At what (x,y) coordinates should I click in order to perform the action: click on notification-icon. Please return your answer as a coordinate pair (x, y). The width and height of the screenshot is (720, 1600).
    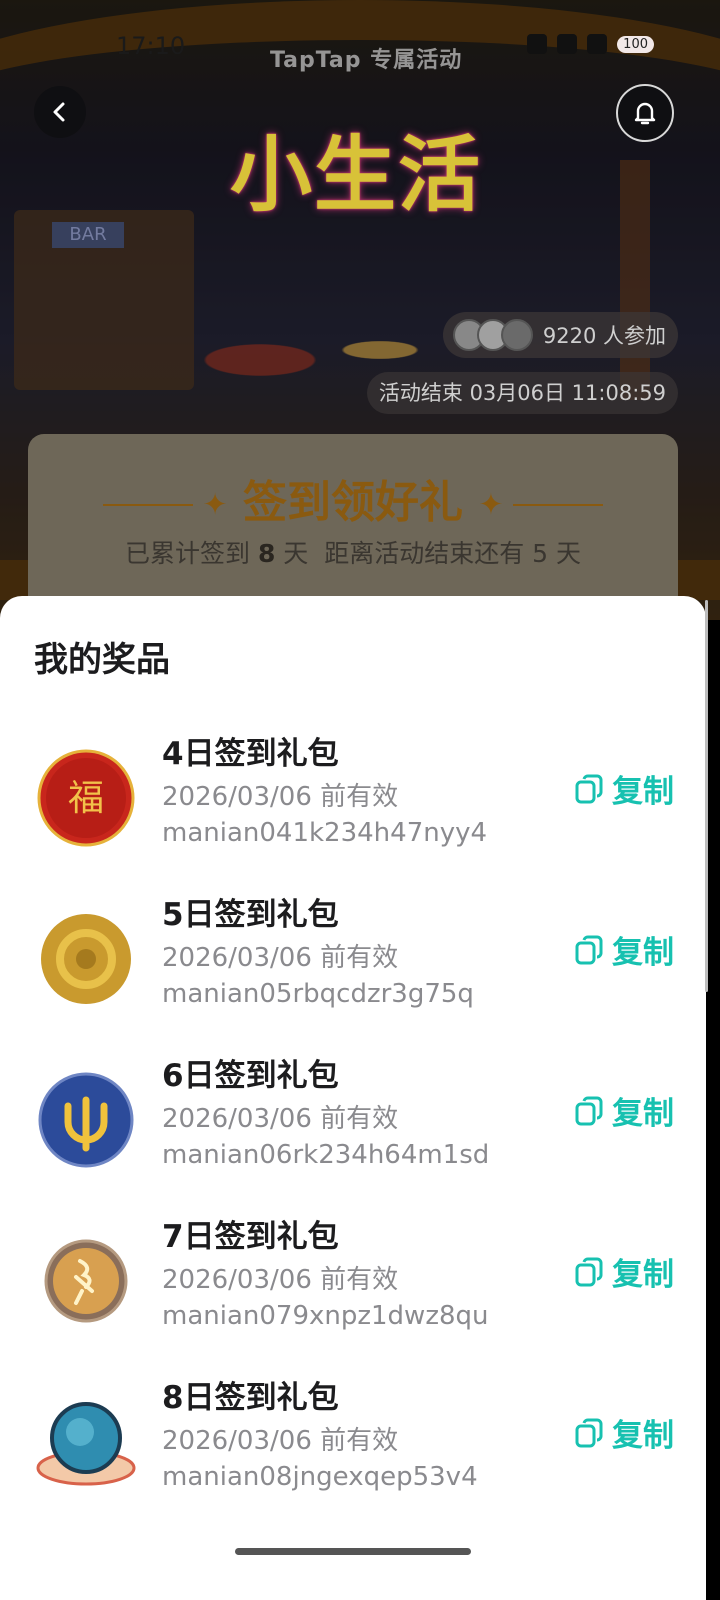
    Looking at the image, I should click on (537, 44).